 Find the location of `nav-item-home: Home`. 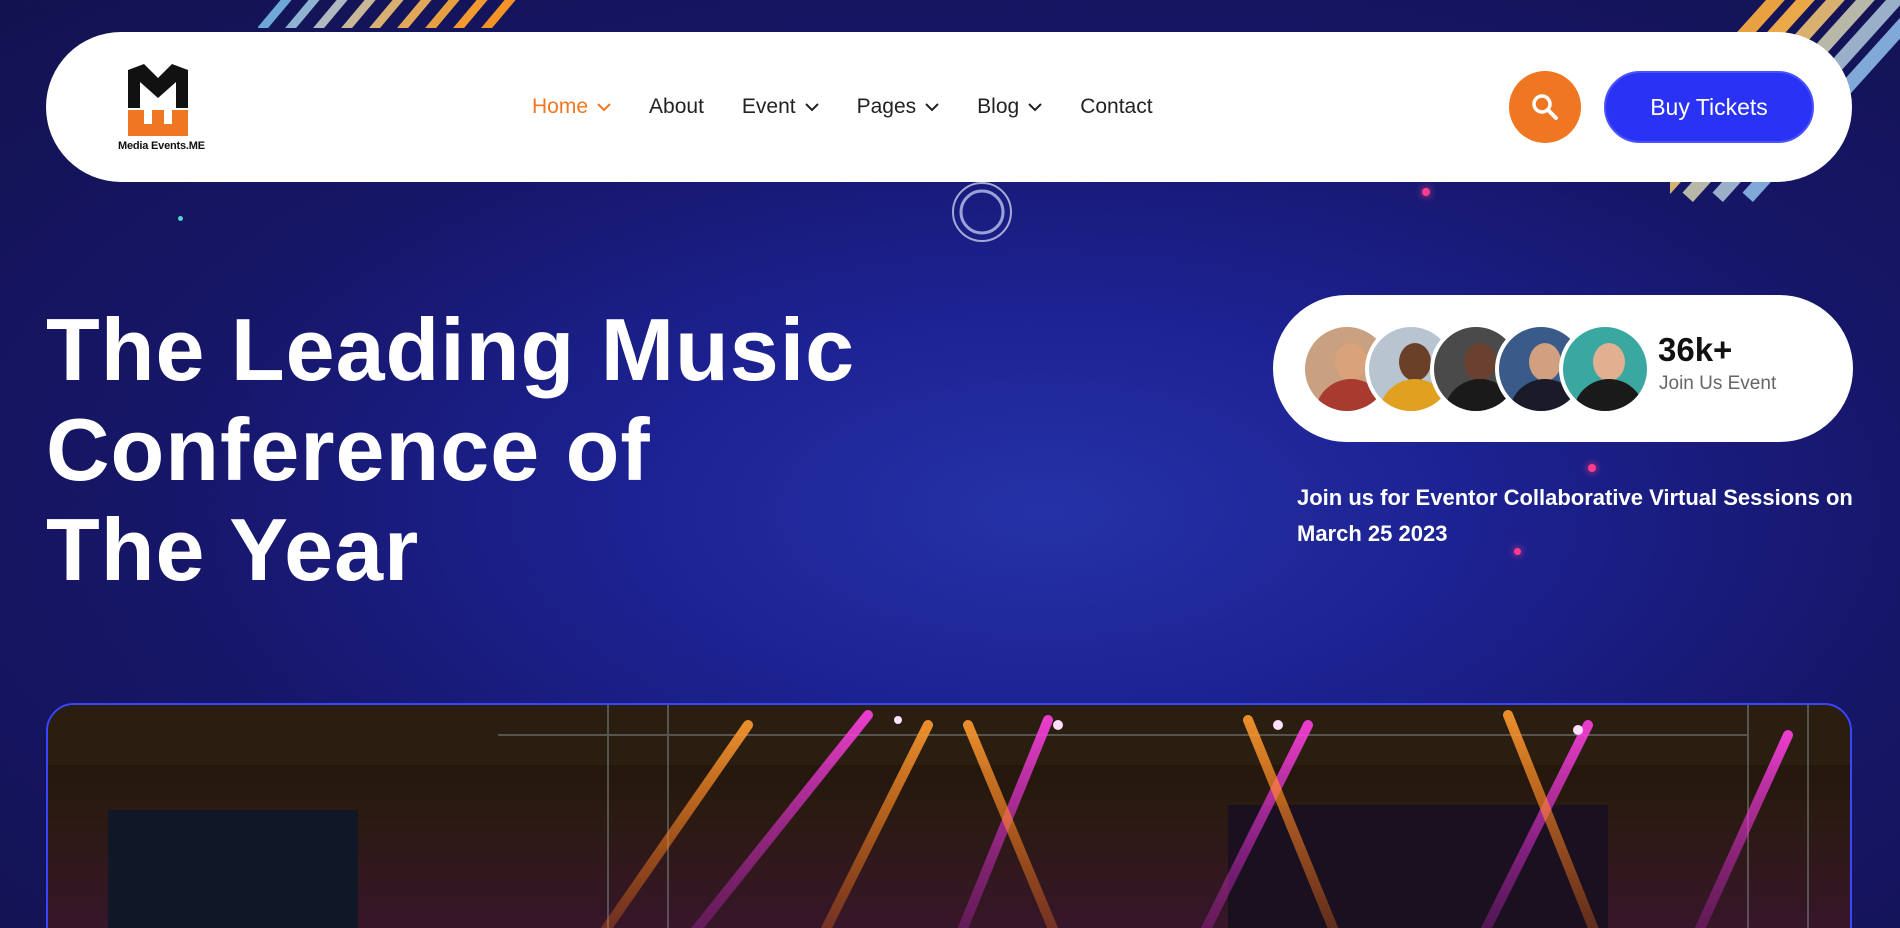

nav-item-home: Home is located at coordinates (571, 107).